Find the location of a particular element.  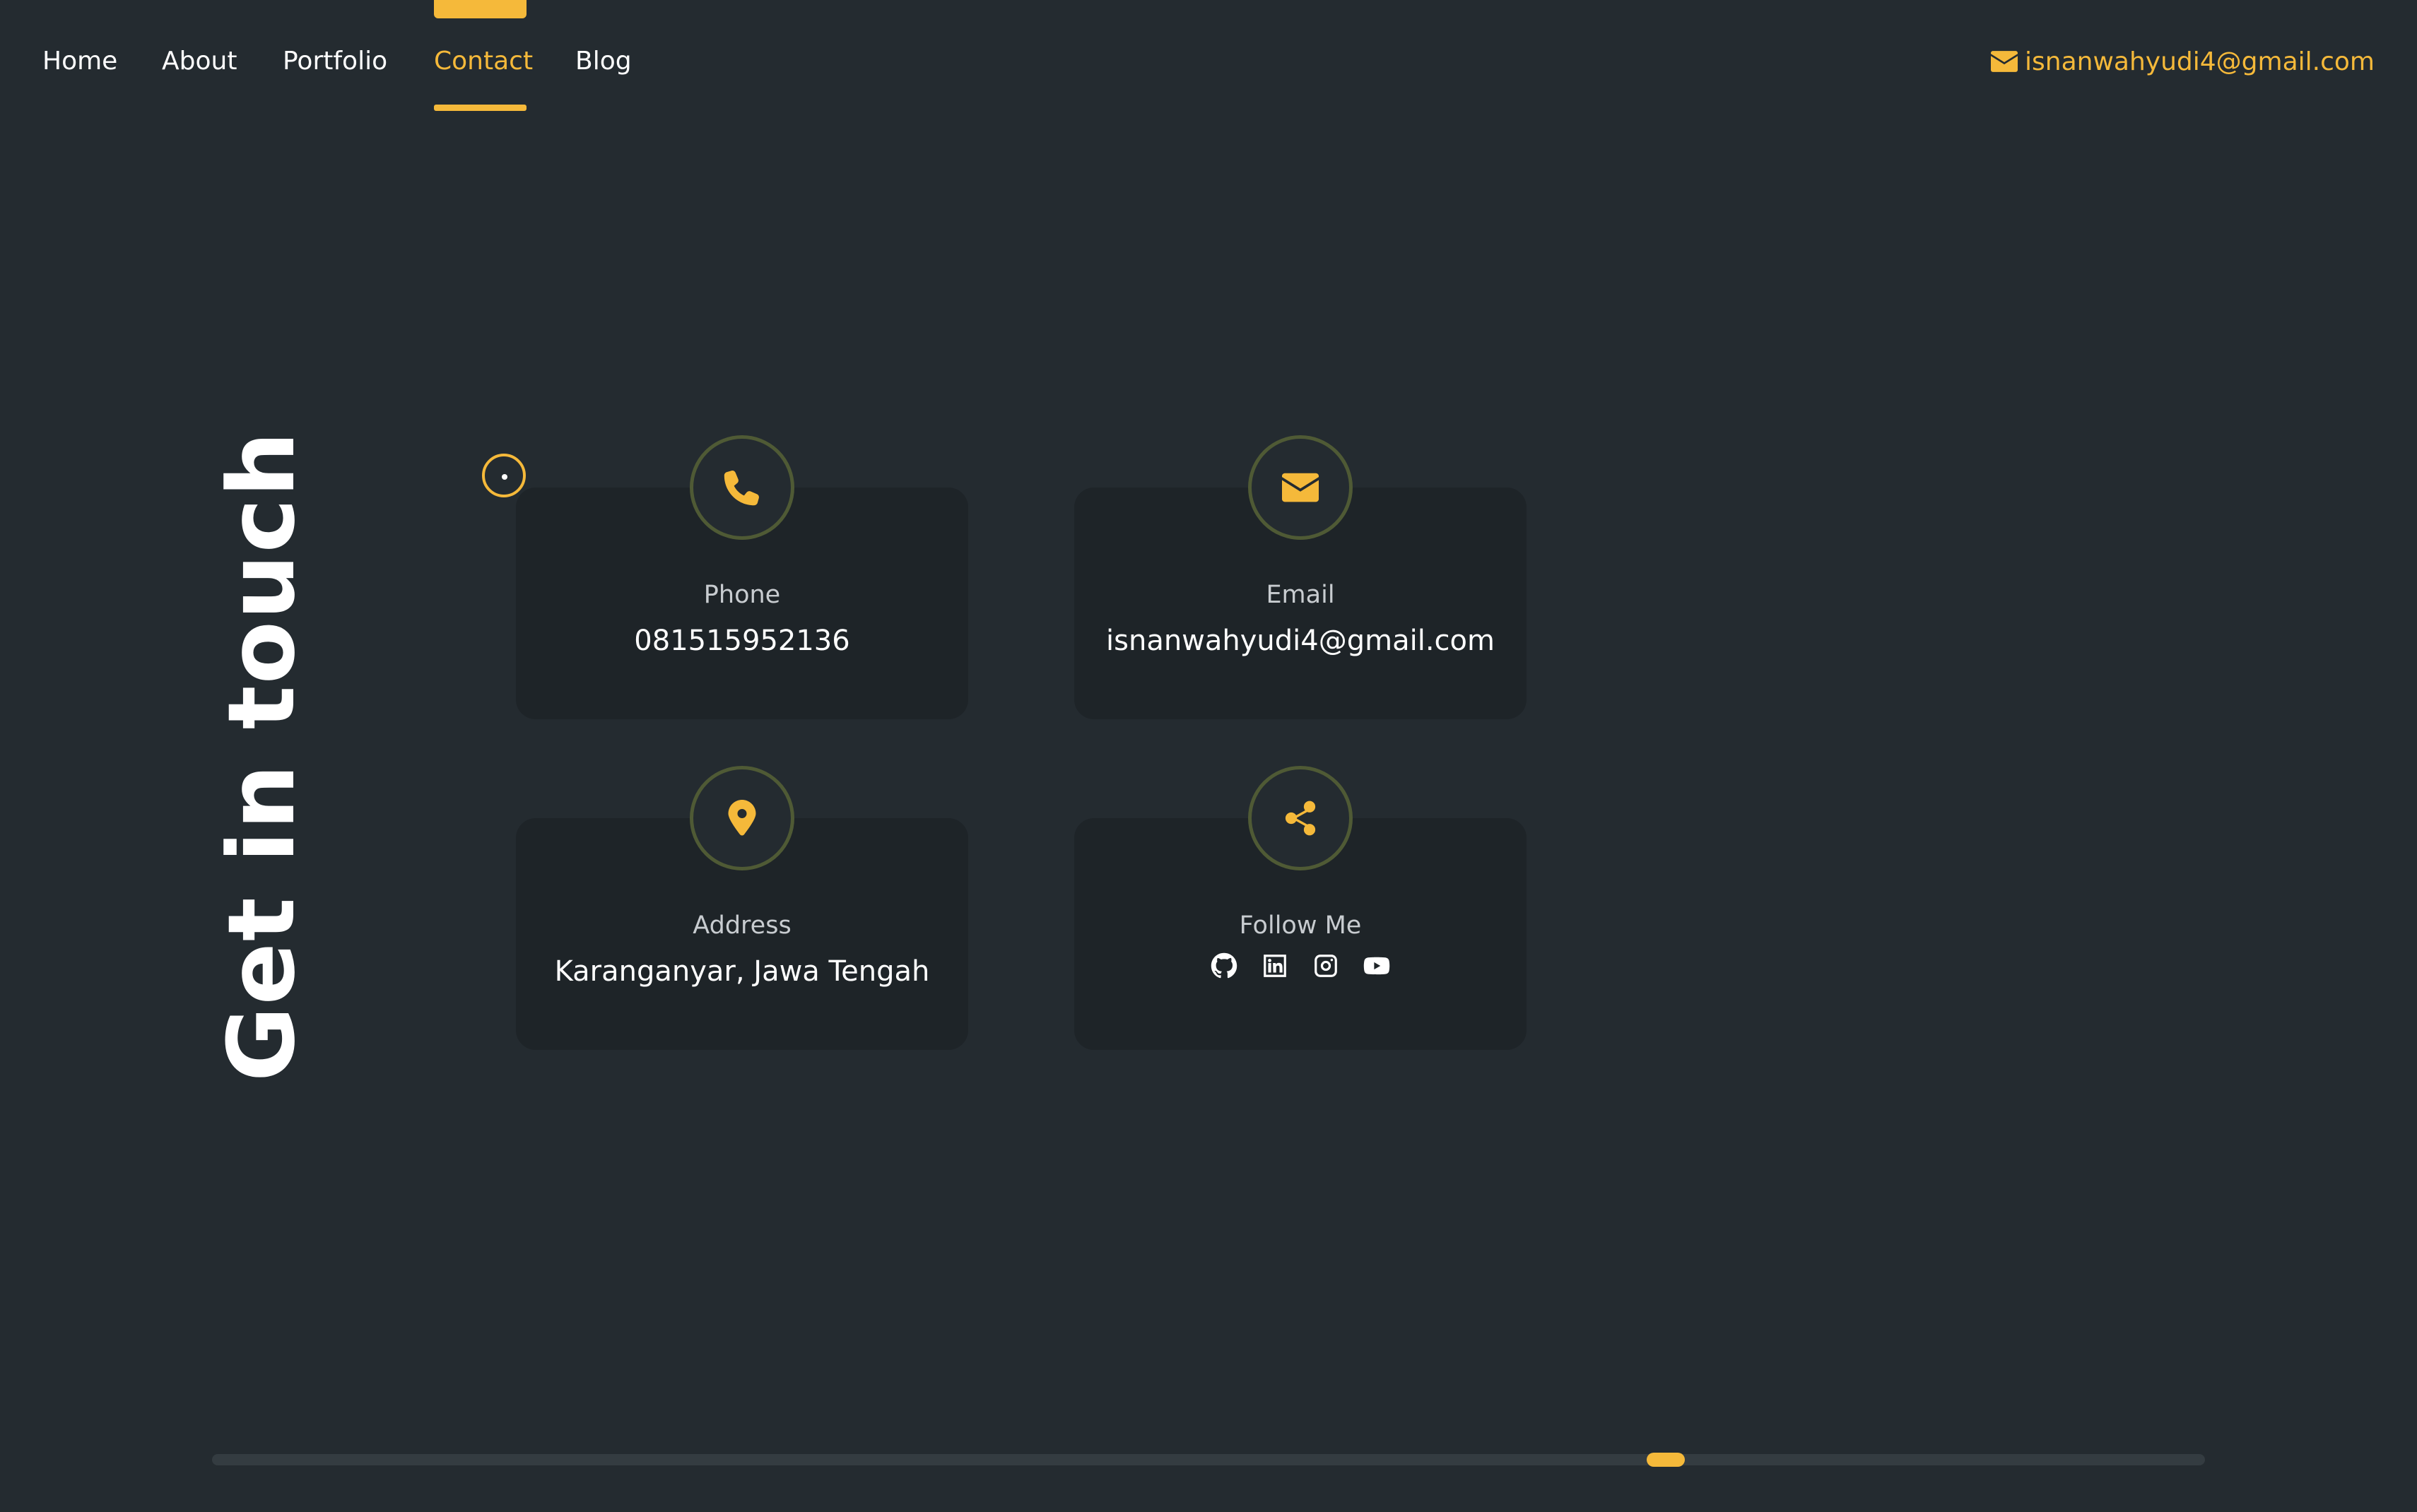

phone-value: 081515952136 is located at coordinates (742, 641).